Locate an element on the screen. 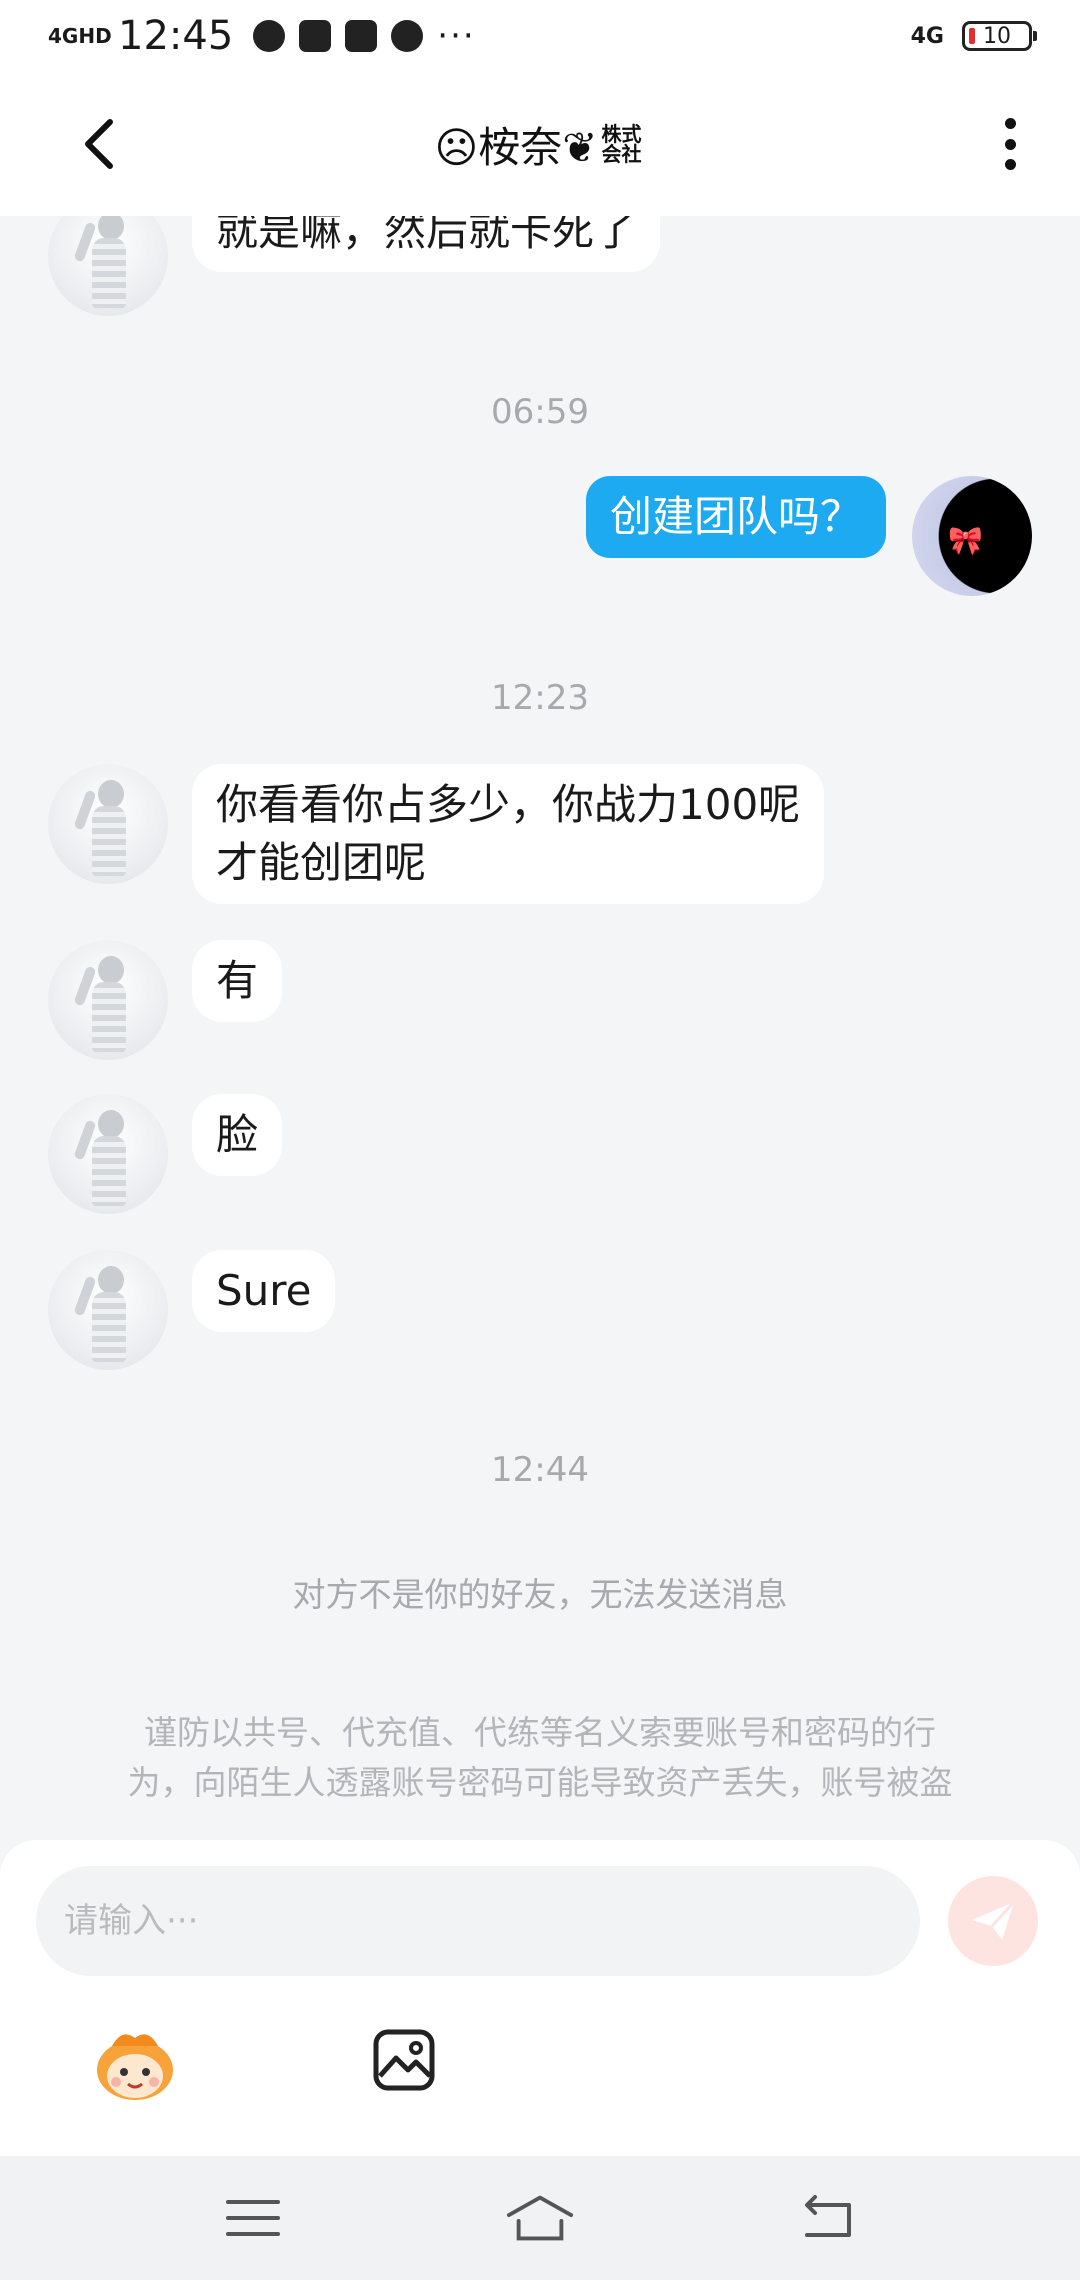  send-icon is located at coordinates (994, 1920).